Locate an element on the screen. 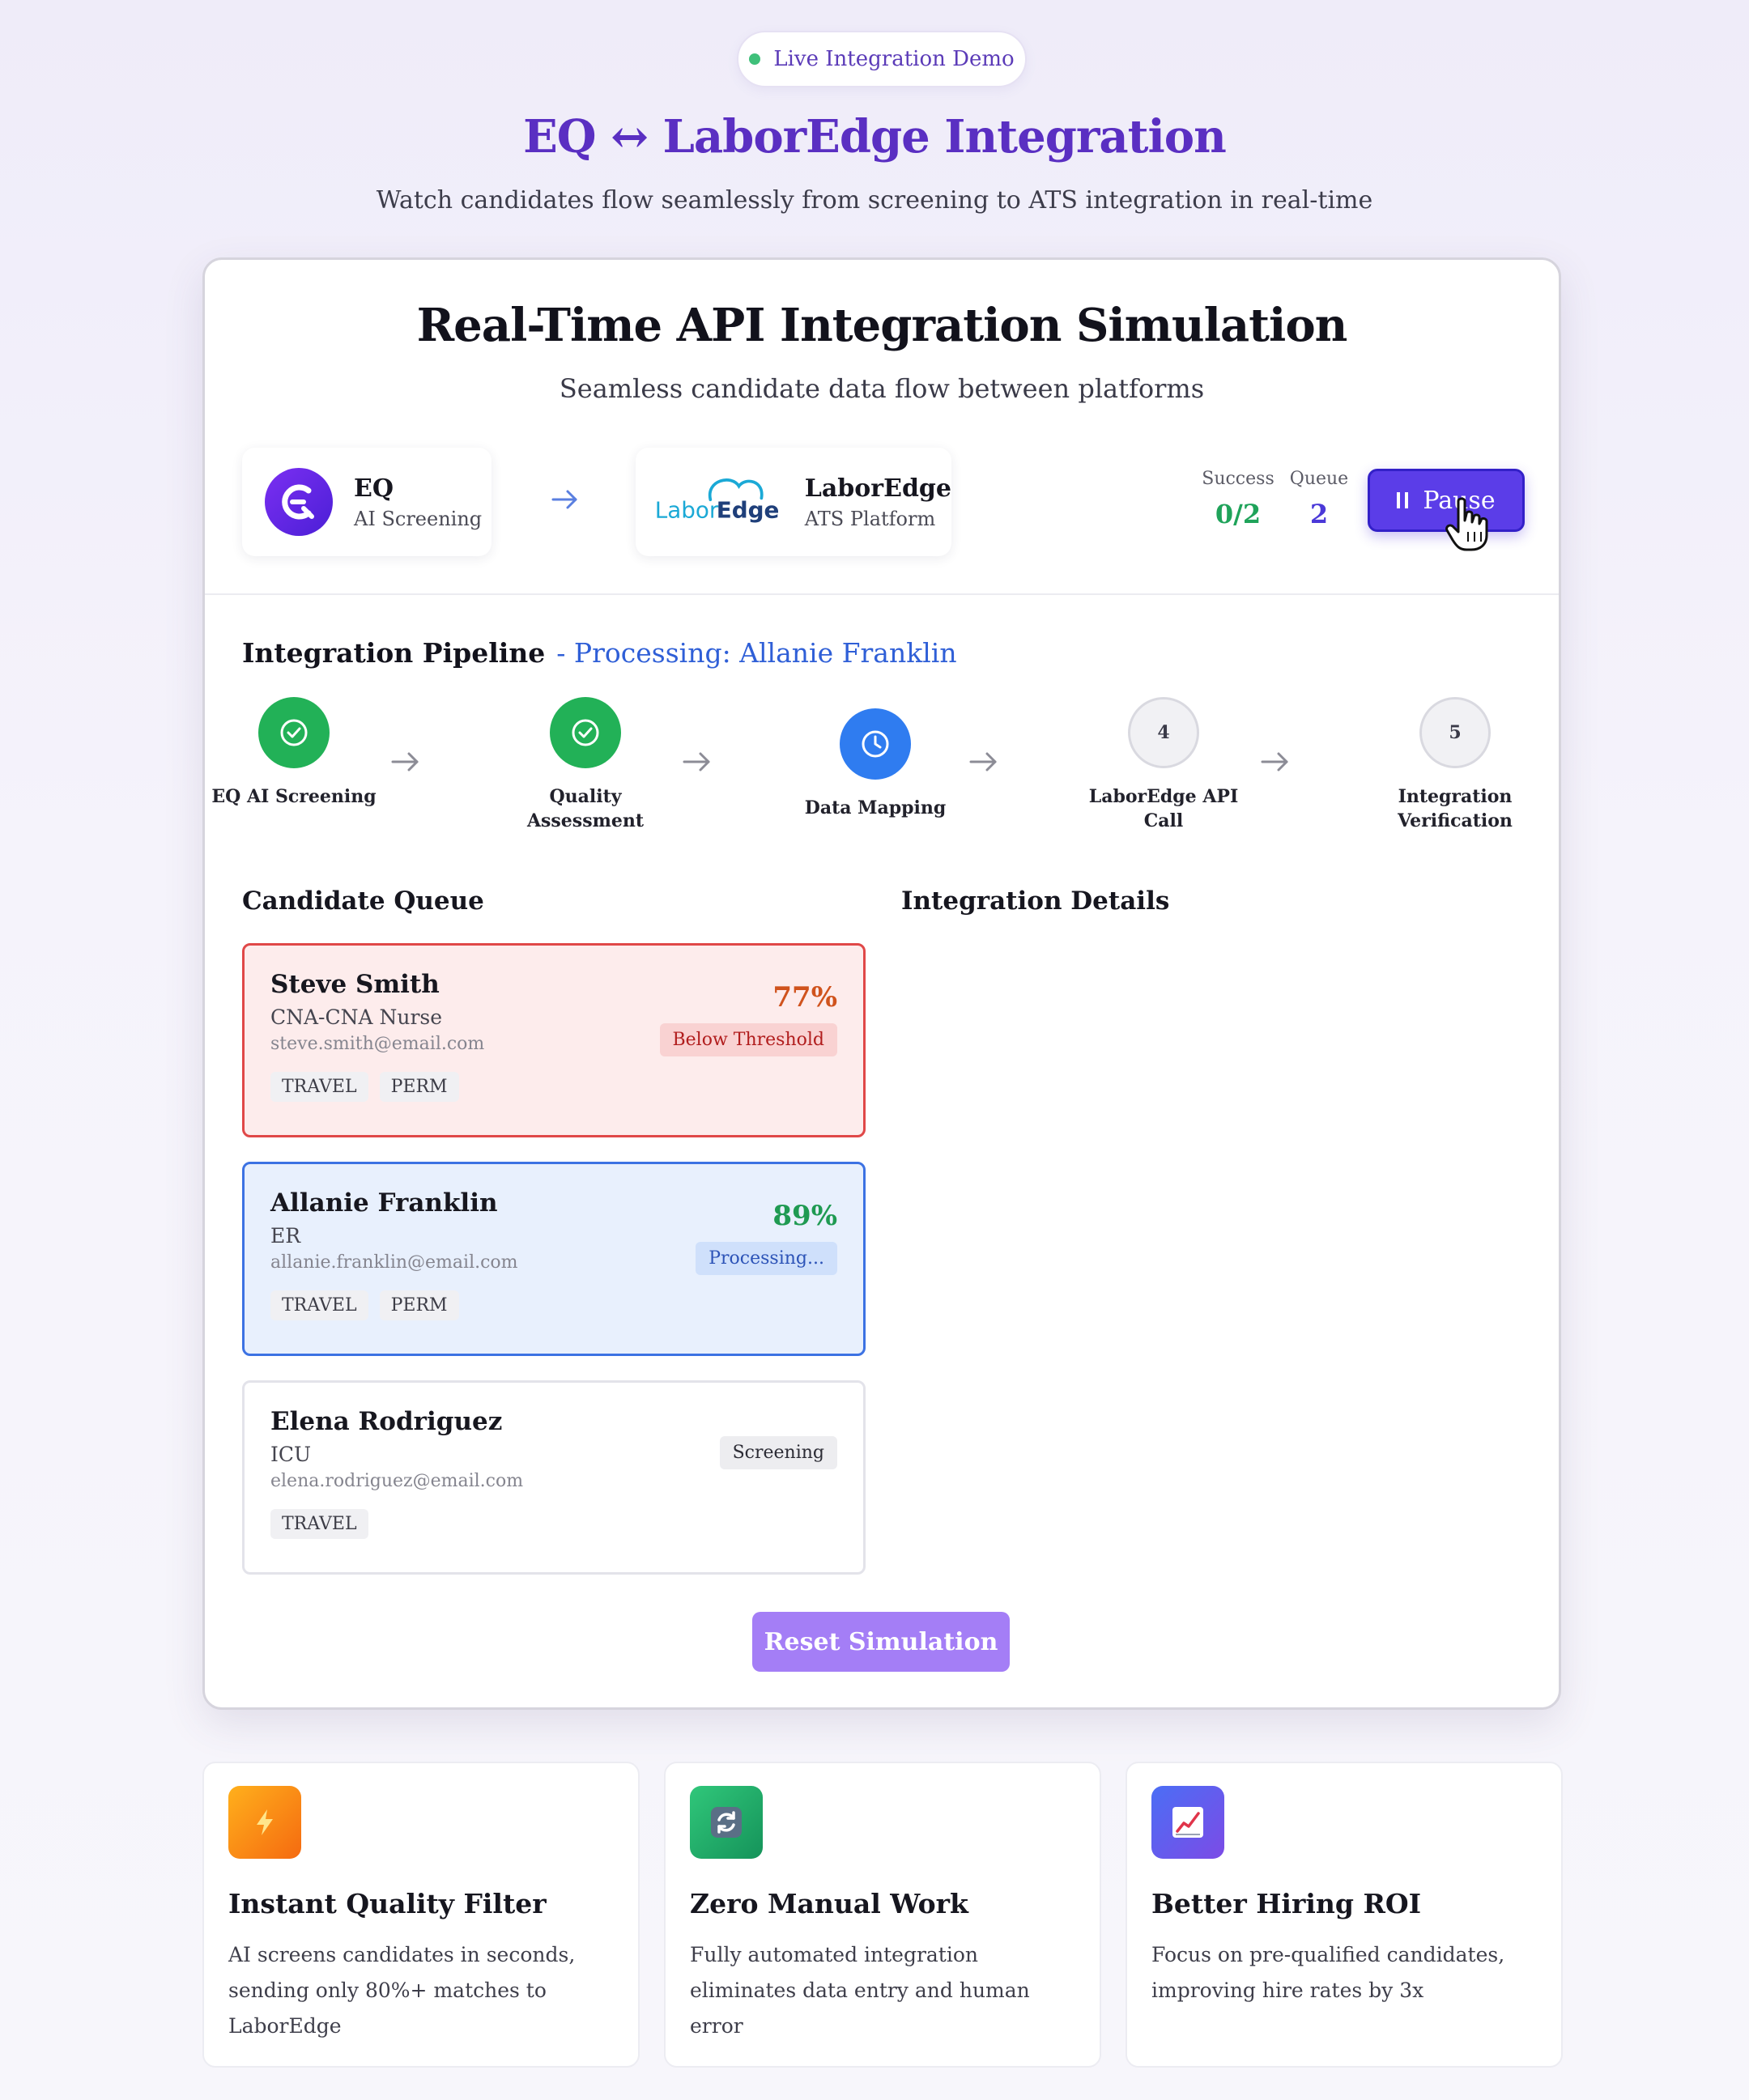 This screenshot has height=2100, width=1749. step-label: EQ AI Screening is located at coordinates (294, 796).